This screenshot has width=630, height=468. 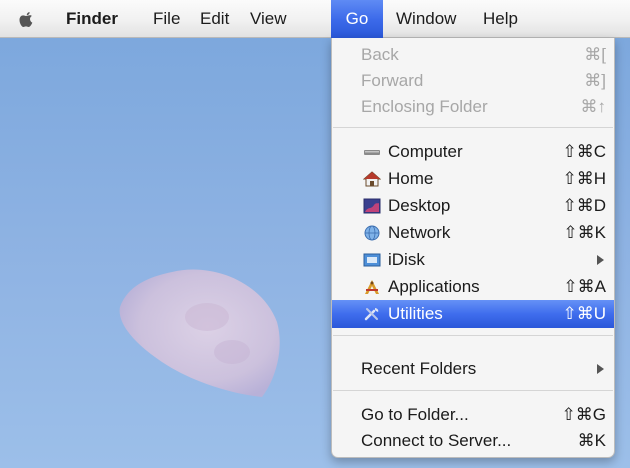 What do you see at coordinates (315, 19) in the screenshot?
I see `menu-bar: Finder File Edit View Go Window Help` at bounding box center [315, 19].